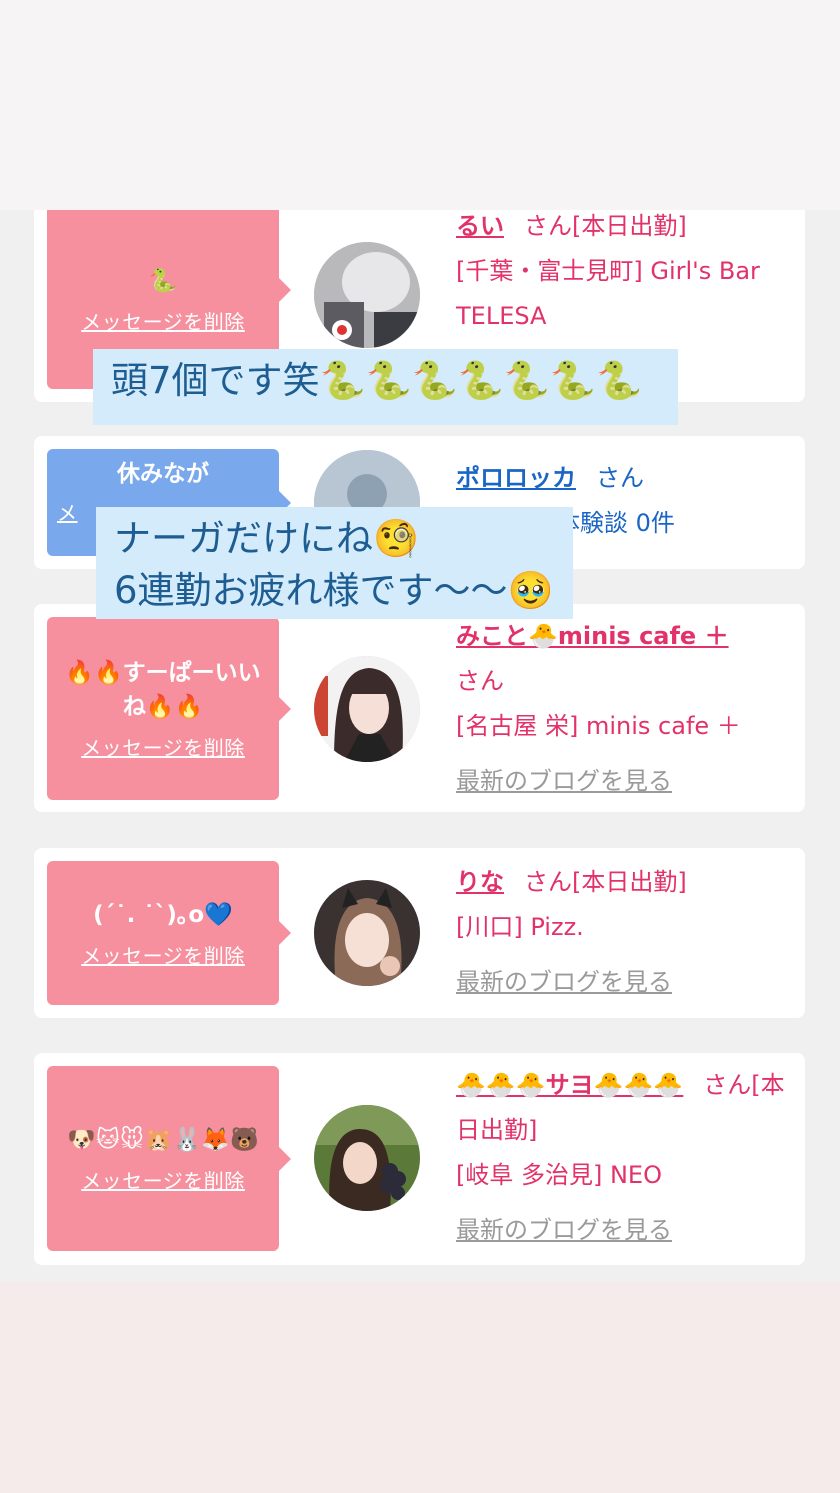 The width and height of the screenshot is (840, 1493). I want to click on delete-message-link: メ, so click(67, 511).